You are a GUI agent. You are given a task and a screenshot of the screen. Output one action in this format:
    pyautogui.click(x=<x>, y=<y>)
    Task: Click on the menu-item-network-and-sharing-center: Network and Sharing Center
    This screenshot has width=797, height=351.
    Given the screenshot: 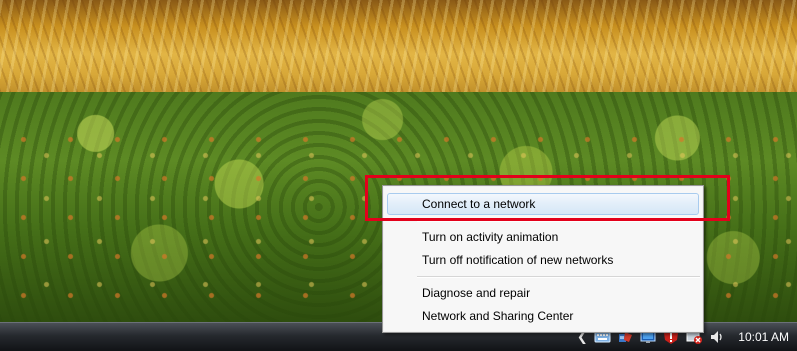 What is the action you would take?
    pyautogui.click(x=543, y=316)
    